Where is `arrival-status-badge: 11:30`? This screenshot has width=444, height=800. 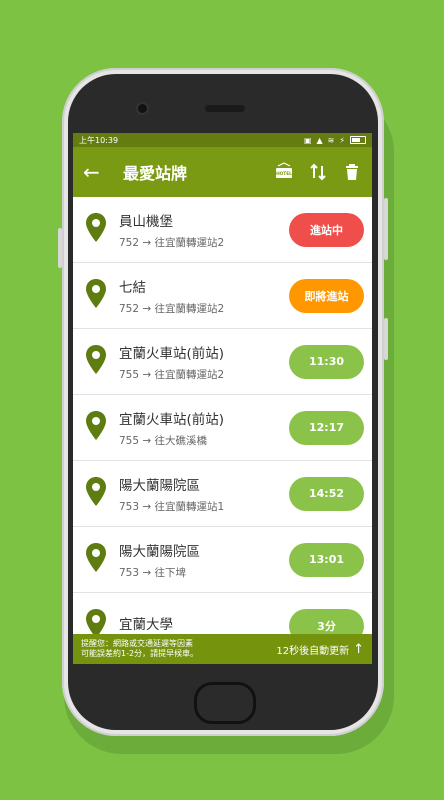 arrival-status-badge: 11:30 is located at coordinates (326, 361).